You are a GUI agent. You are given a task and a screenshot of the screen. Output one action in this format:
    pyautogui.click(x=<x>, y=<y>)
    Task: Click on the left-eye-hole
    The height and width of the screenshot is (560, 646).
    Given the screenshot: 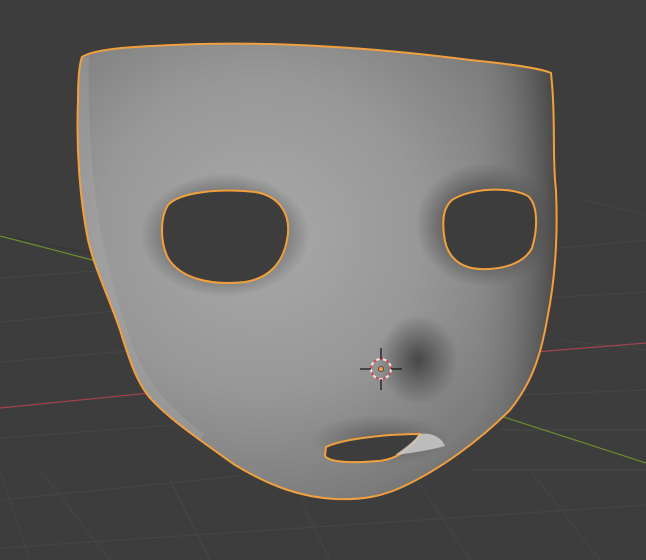 What is the action you would take?
    pyautogui.click(x=225, y=236)
    